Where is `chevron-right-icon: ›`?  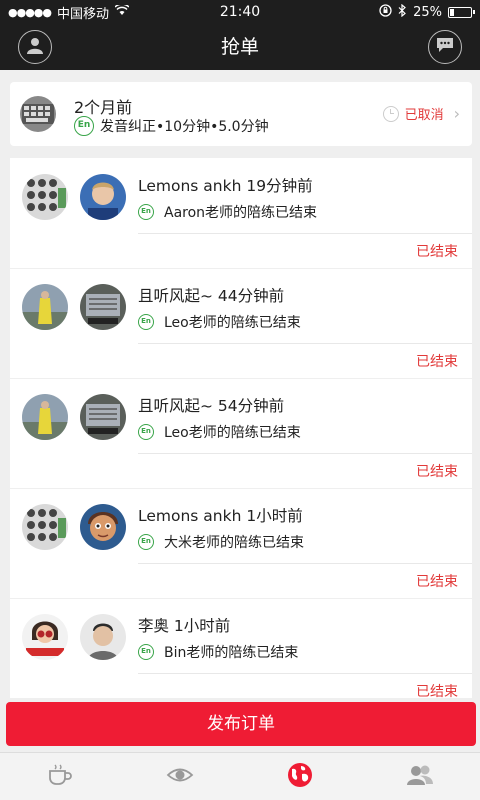
chevron-right-icon: › is located at coordinates (456, 113).